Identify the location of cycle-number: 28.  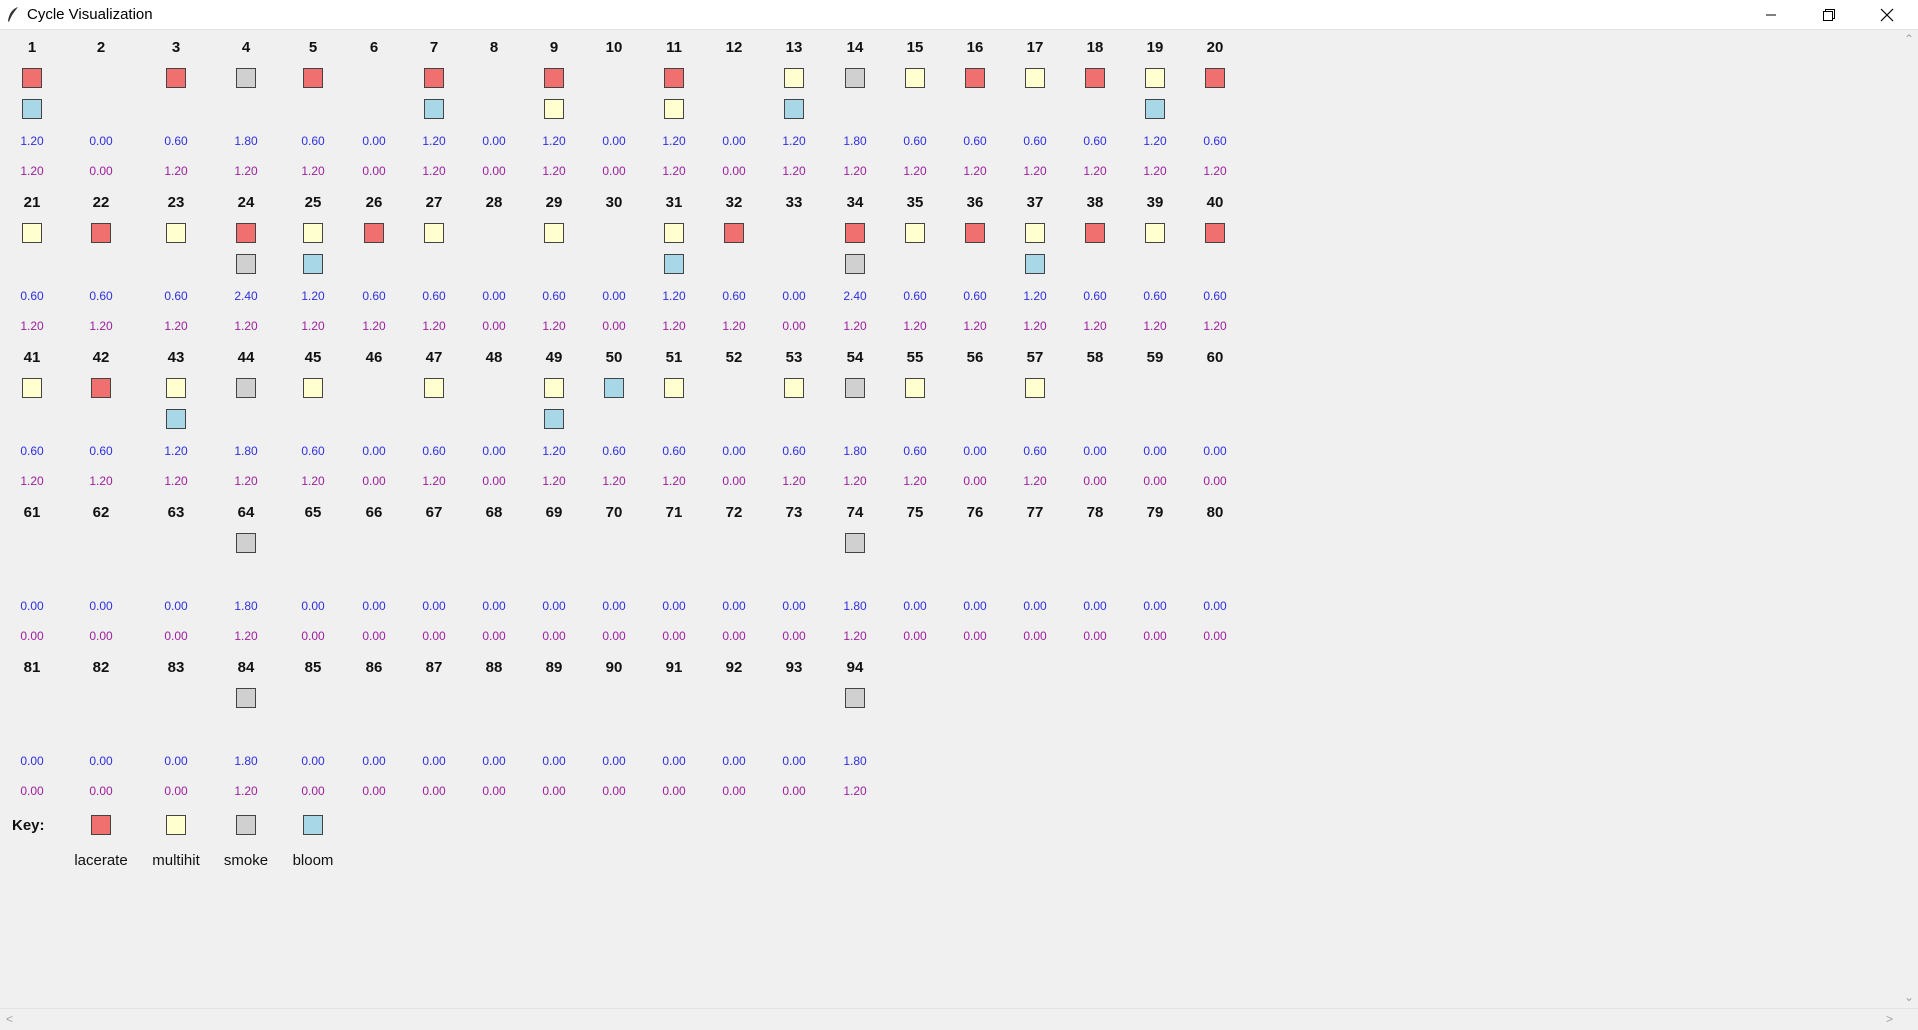
(494, 202).